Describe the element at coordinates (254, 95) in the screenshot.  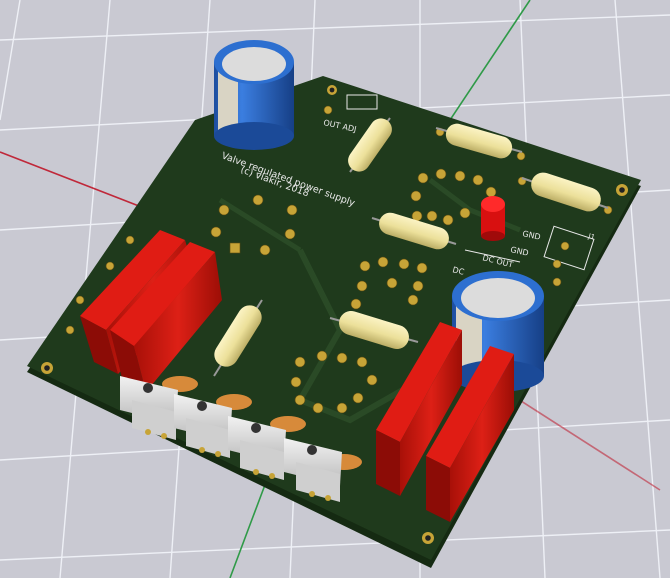
I see `capacitor-icon` at that location.